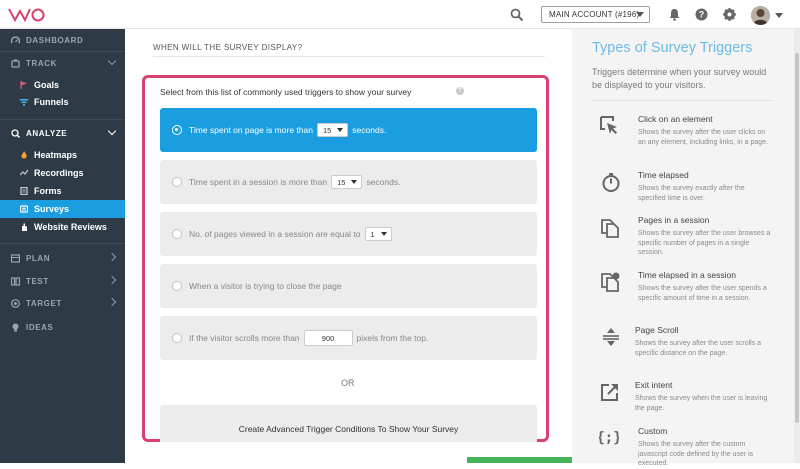  Describe the element at coordinates (62, 85) in the screenshot. I see `sidebar-item-goals: Goals` at that location.